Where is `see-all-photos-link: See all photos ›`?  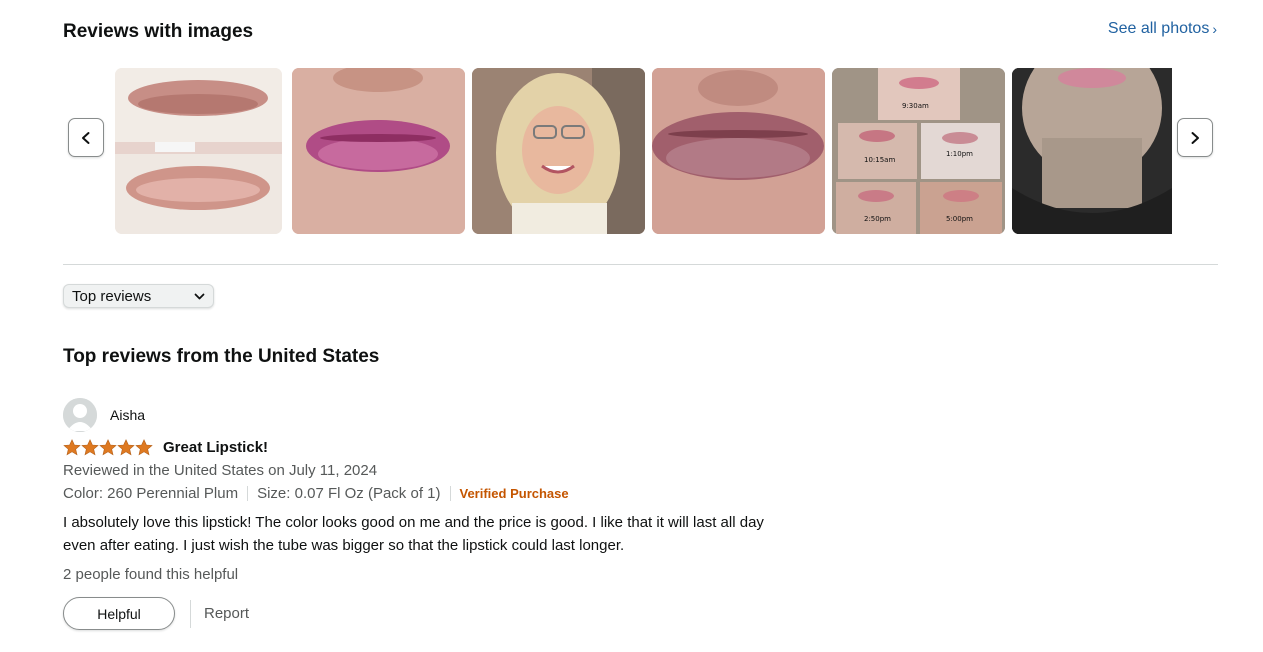
see-all-photos-link: See all photos › is located at coordinates (1162, 29).